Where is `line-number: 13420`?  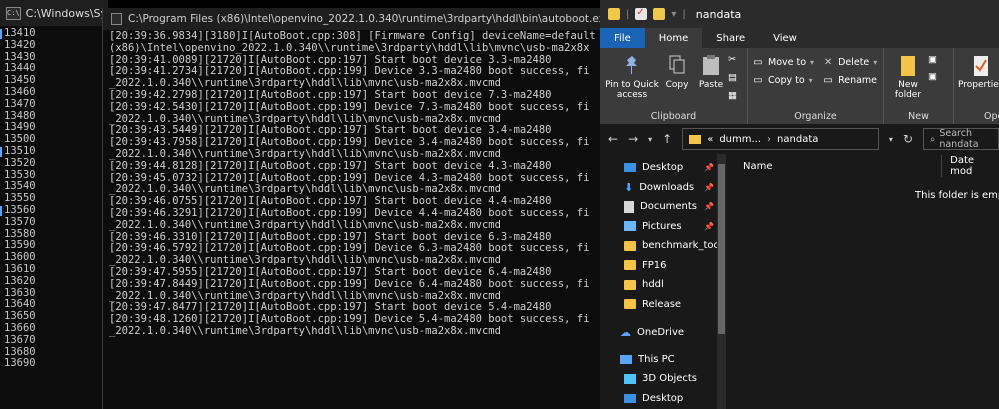 line-number: 13420 is located at coordinates (20, 44).